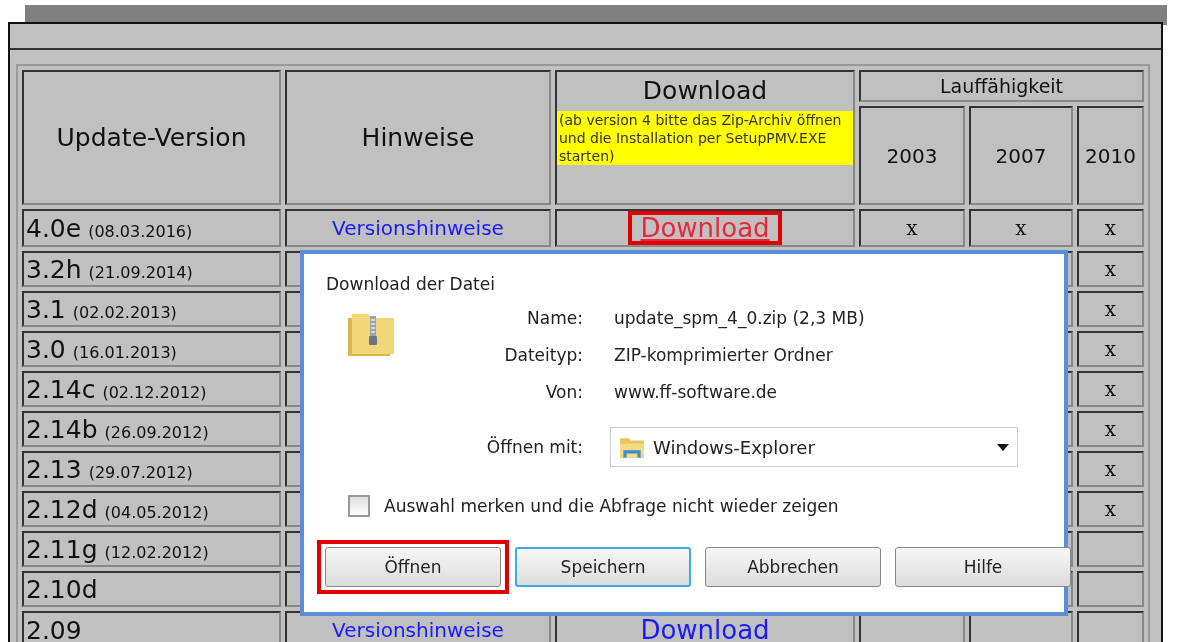 Image resolution: width=1183 pixels, height=642 pixels. I want to click on checkbox, so click(359, 506).